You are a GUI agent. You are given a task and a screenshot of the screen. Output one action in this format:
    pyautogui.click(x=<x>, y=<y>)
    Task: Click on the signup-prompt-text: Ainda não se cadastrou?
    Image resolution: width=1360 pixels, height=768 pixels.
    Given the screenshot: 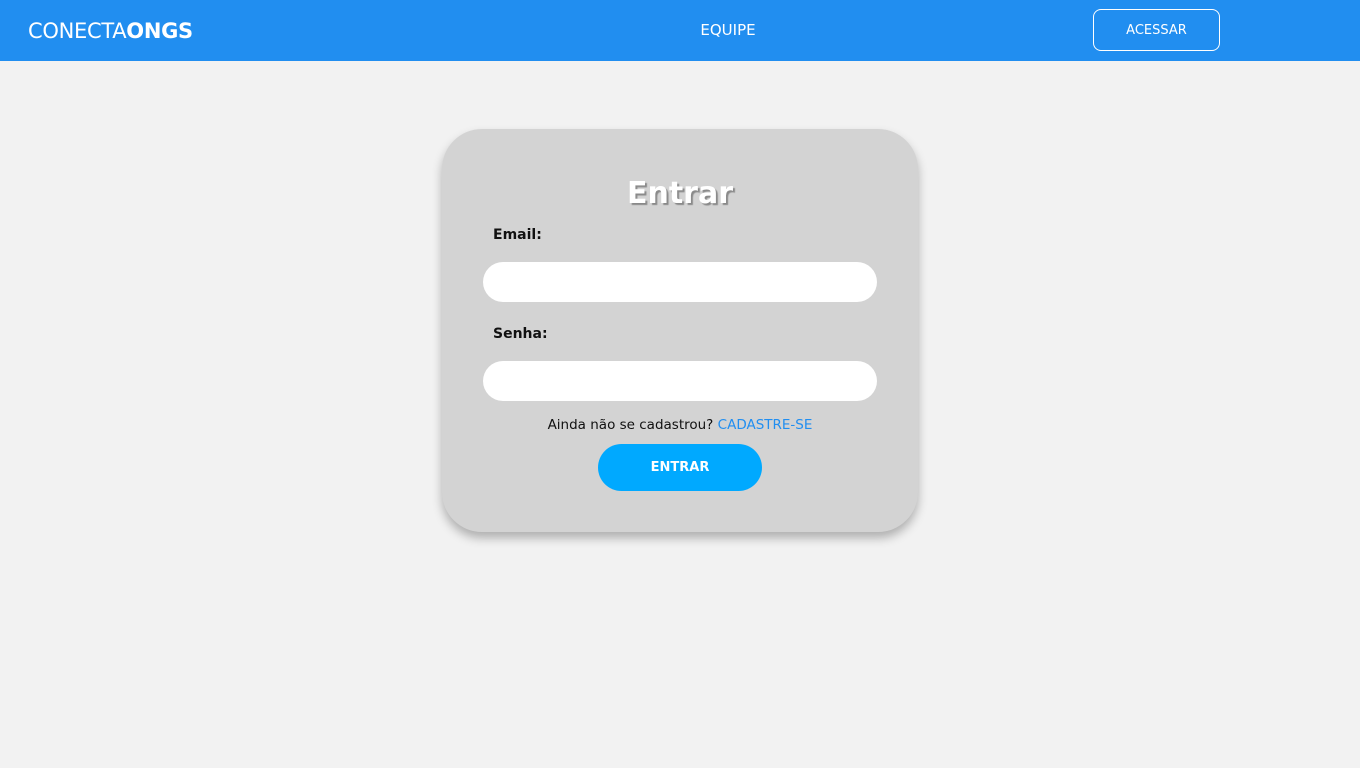 What is the action you would take?
    pyautogui.click(x=630, y=425)
    